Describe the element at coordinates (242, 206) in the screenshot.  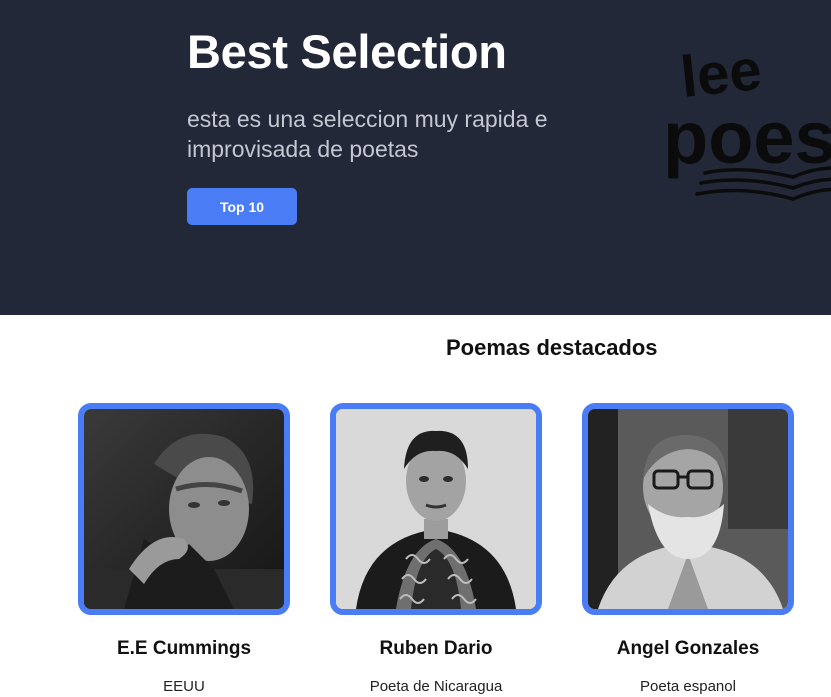
I see `top-10-button: Top 10` at that location.